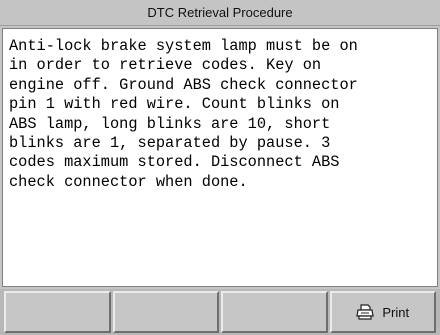  Describe the element at coordinates (220, 312) in the screenshot. I see `soft-key-bar: Print` at that location.